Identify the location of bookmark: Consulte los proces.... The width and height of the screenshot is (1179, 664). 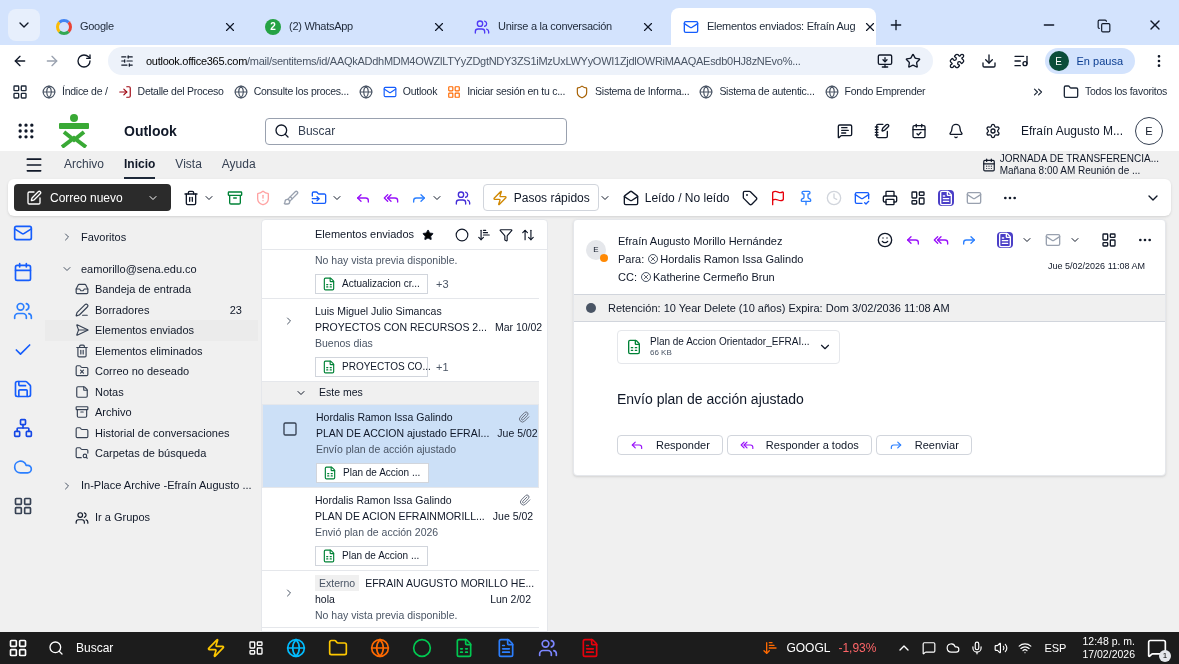
(291, 92).